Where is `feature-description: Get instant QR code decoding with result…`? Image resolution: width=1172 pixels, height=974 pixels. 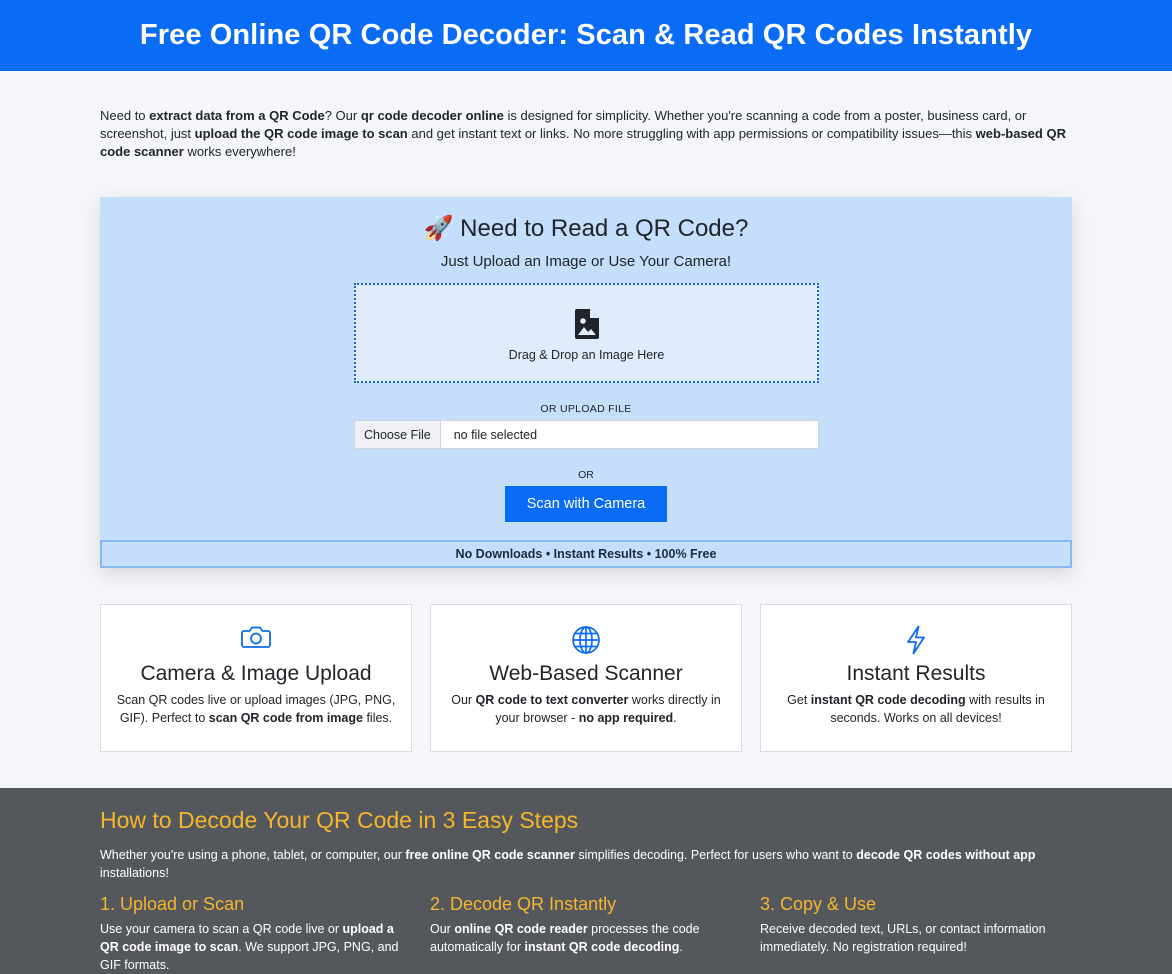 feature-description: Get instant QR code decoding with result… is located at coordinates (916, 709).